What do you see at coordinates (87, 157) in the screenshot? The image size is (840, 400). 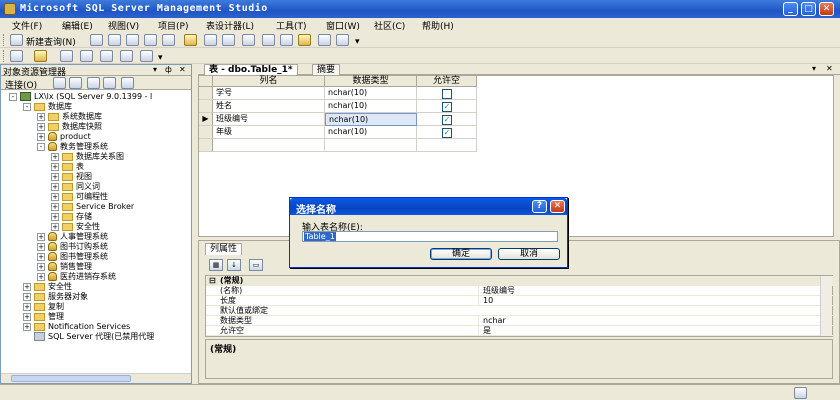 I see `tree-node: + 数据库关系图` at bounding box center [87, 157].